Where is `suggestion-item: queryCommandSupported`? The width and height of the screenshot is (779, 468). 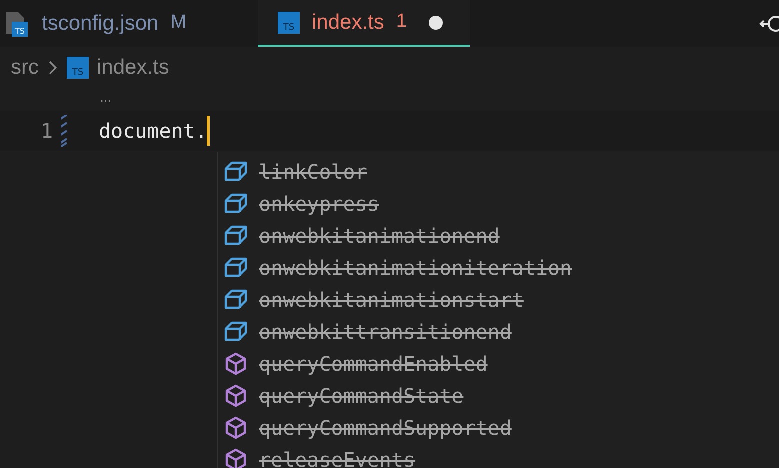 suggestion-item: queryCommandSupported is located at coordinates (498, 428).